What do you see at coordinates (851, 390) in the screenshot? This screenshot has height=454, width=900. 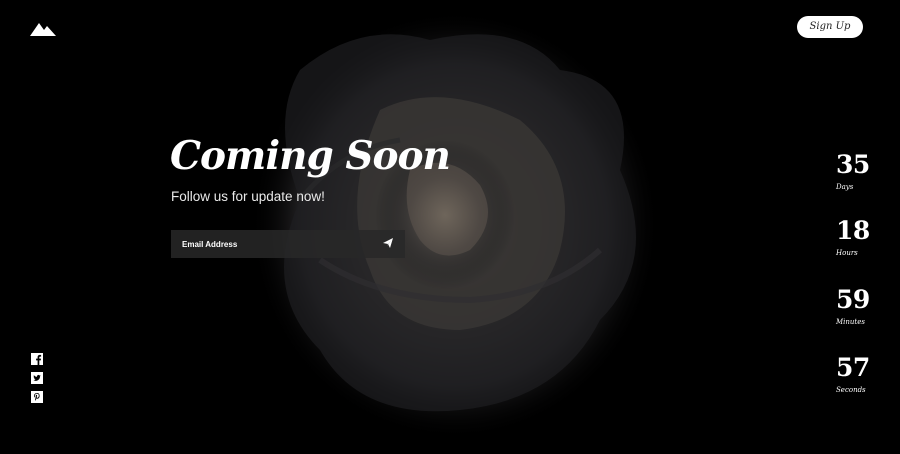 I see `countdown-label: Seconds` at bounding box center [851, 390].